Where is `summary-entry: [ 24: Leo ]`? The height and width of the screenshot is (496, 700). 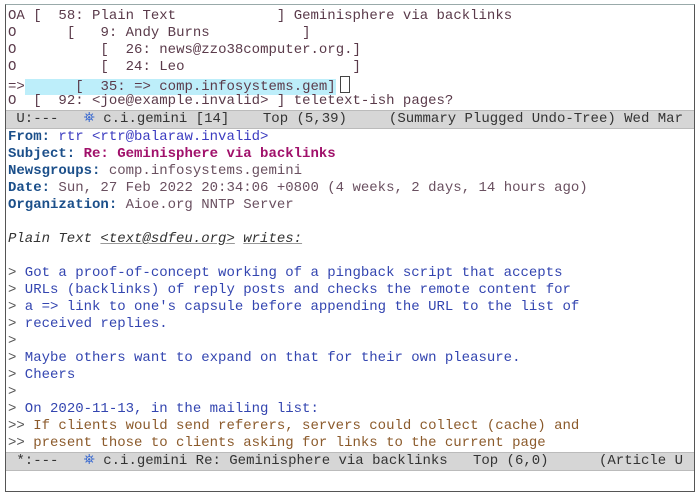 summary-entry: [ 24: Leo ] is located at coordinates (192, 67).